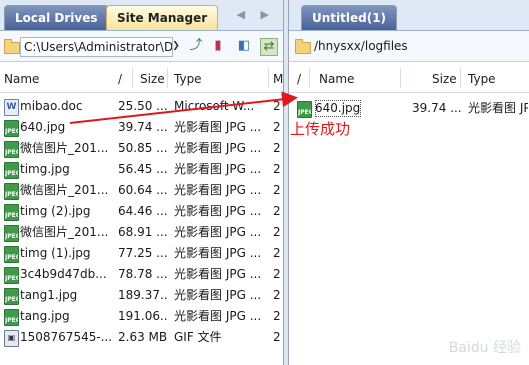 The width and height of the screenshot is (529, 365). I want to click on folder-up-icon: ⤴, so click(196, 46).